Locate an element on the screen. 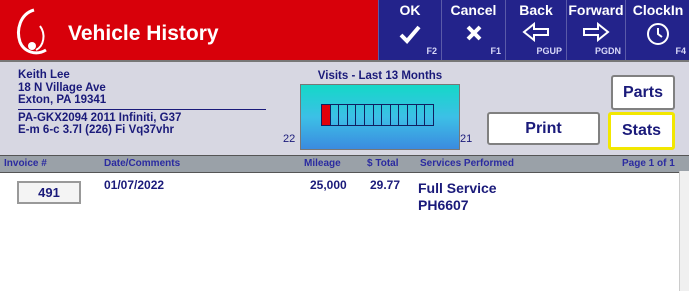 The width and height of the screenshot is (689, 291). parts-button: Parts is located at coordinates (643, 92).